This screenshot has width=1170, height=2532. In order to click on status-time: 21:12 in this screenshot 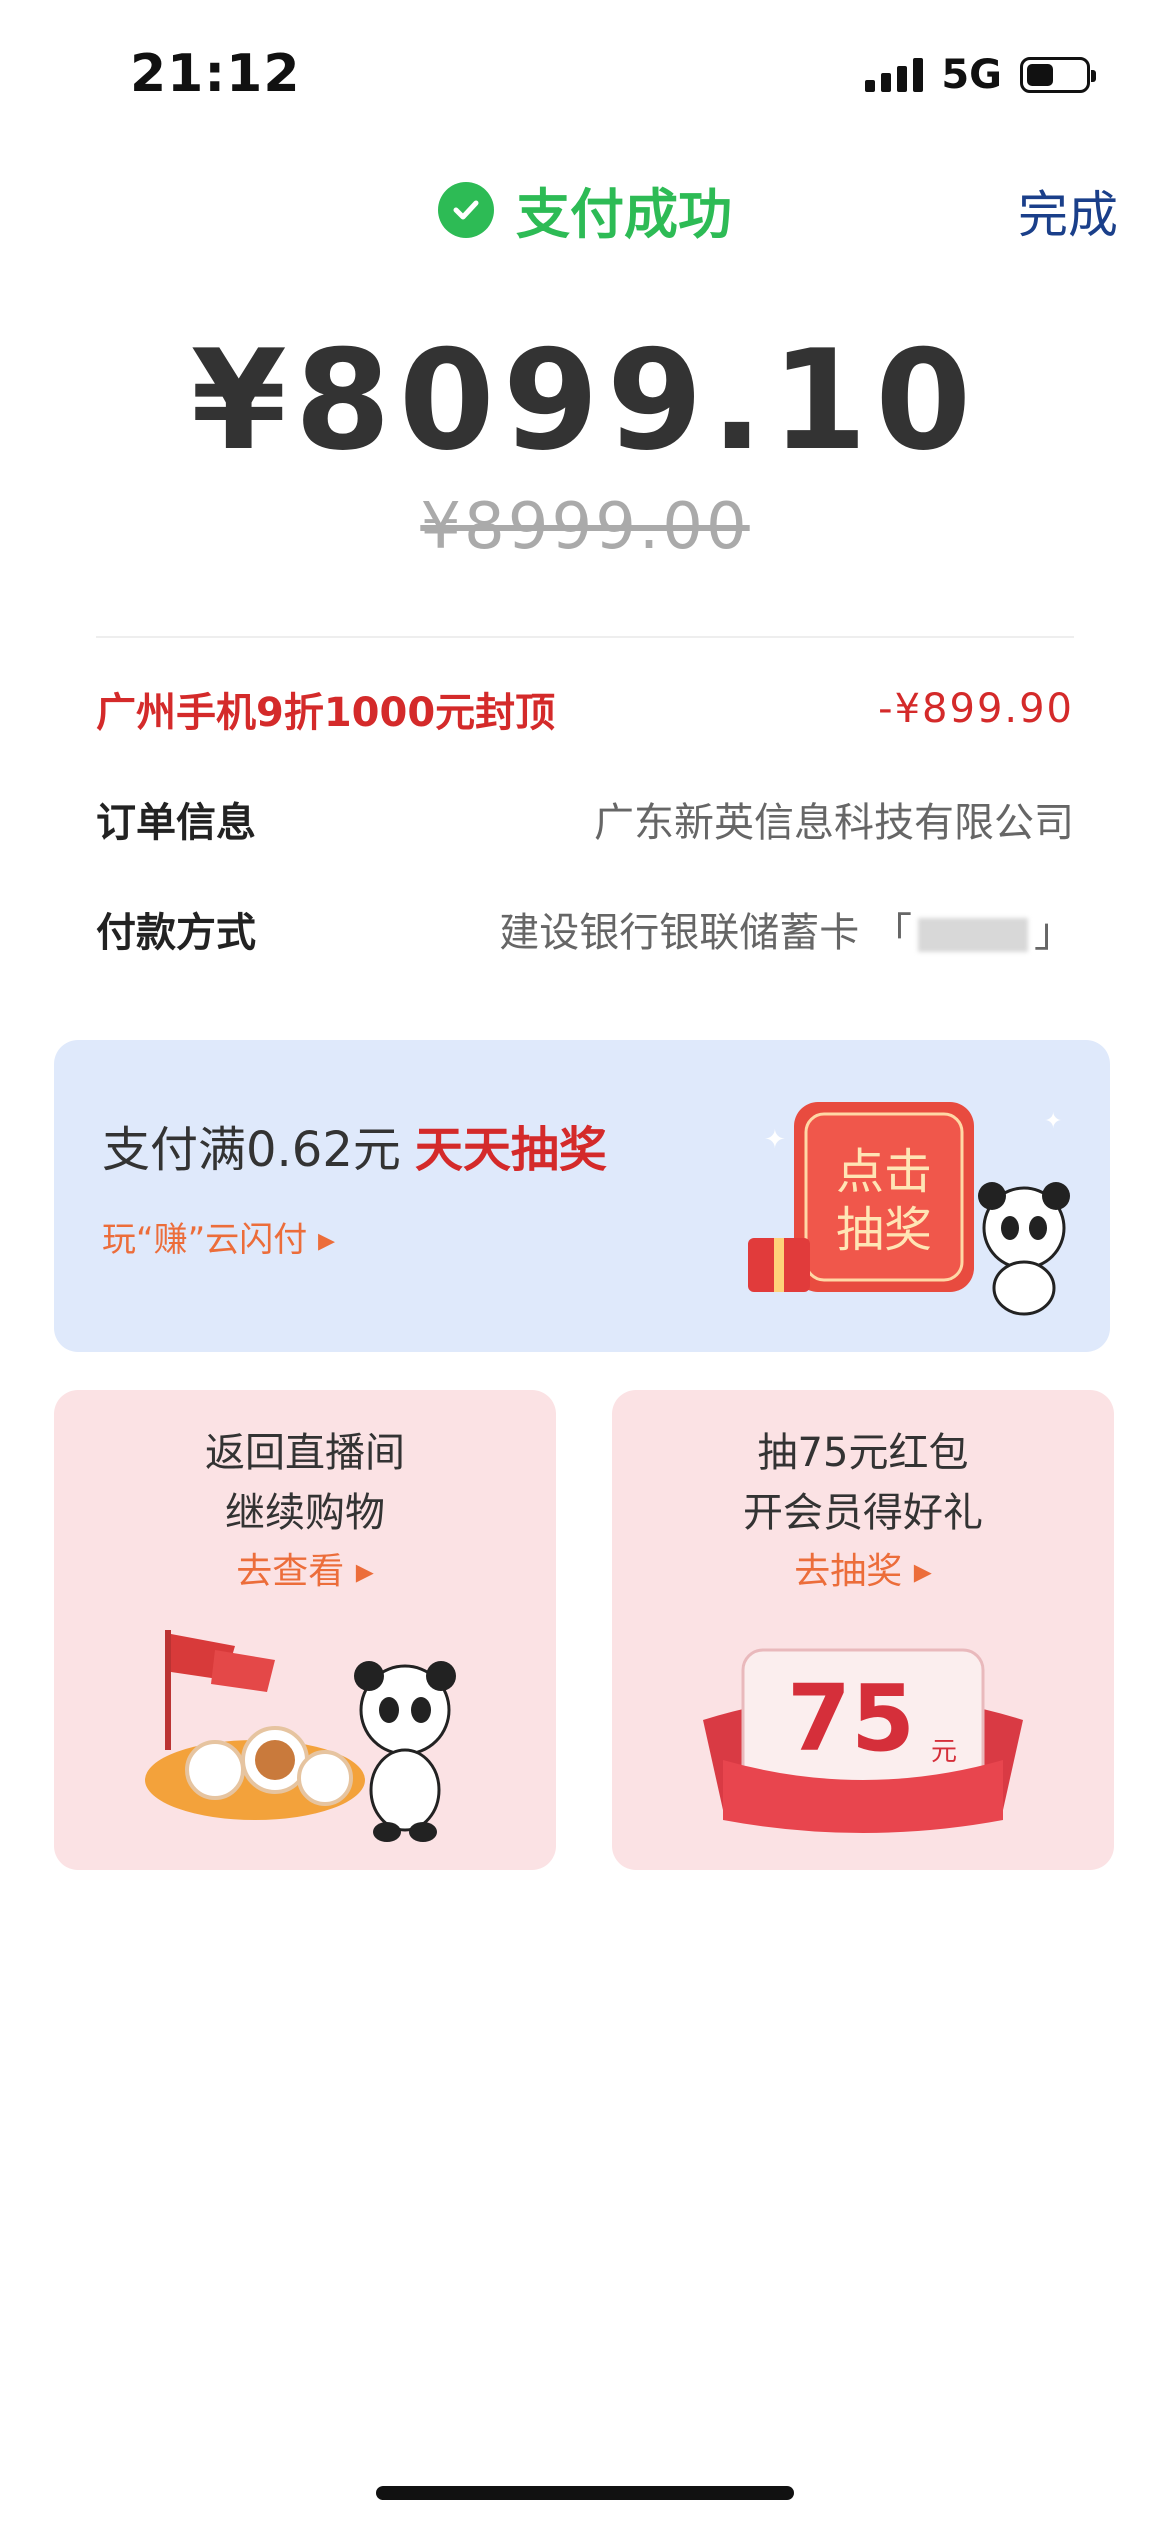, I will do `click(215, 74)`.